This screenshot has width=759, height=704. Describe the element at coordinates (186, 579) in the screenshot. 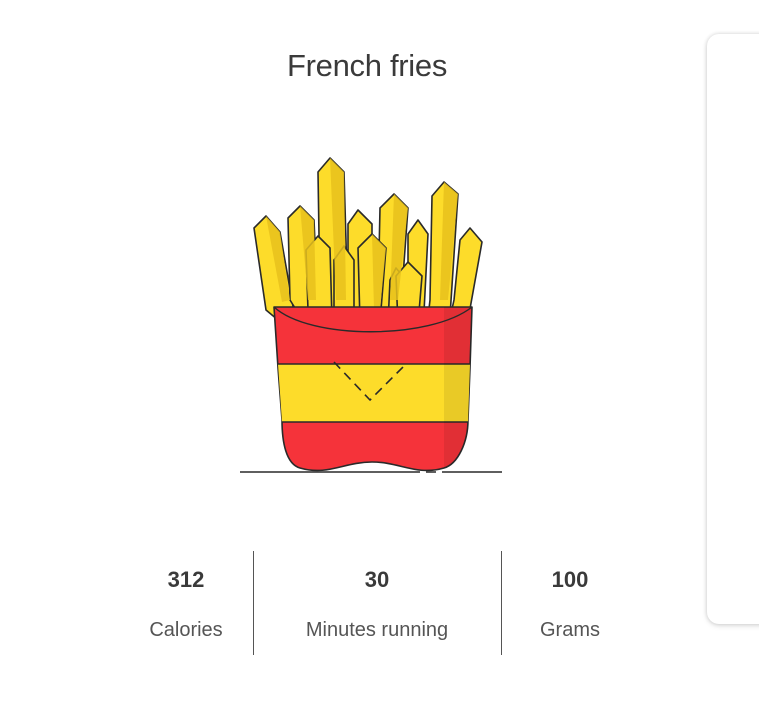

I see `stat-value: 312` at that location.